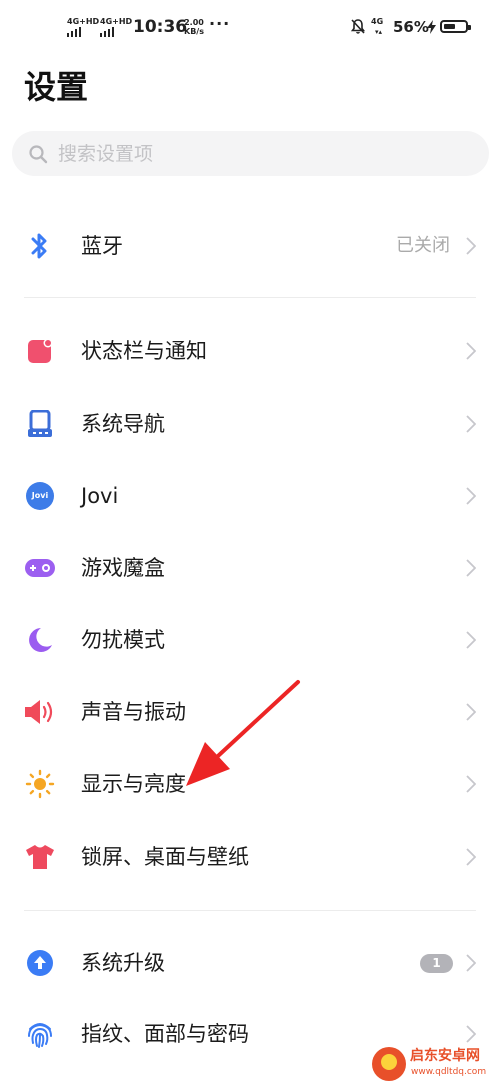 The height and width of the screenshot is (1084, 500). What do you see at coordinates (40, 246) in the screenshot?
I see `bluetooth-icon` at bounding box center [40, 246].